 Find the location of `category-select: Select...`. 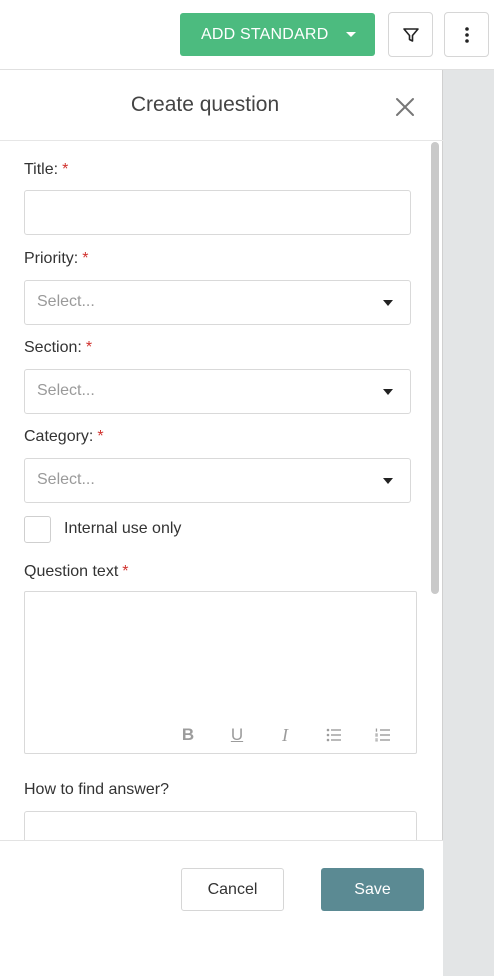

category-select: Select... is located at coordinates (217, 480).